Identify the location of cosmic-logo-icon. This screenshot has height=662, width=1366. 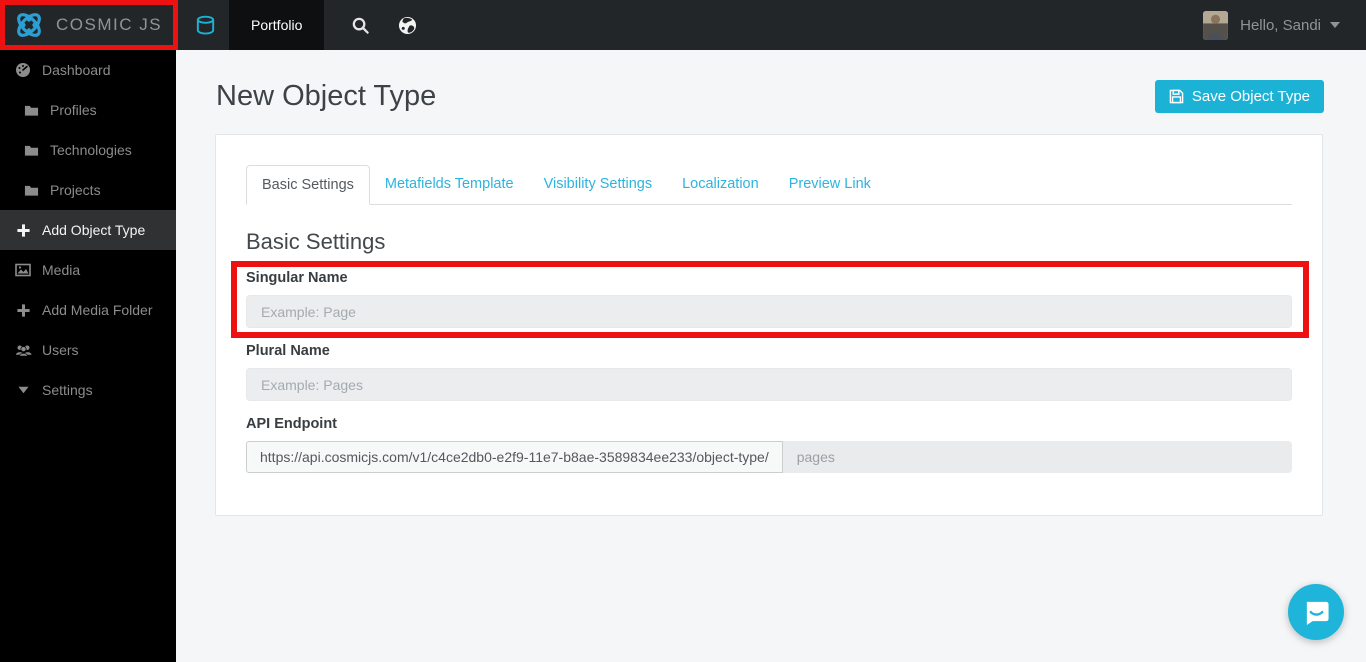
(29, 25).